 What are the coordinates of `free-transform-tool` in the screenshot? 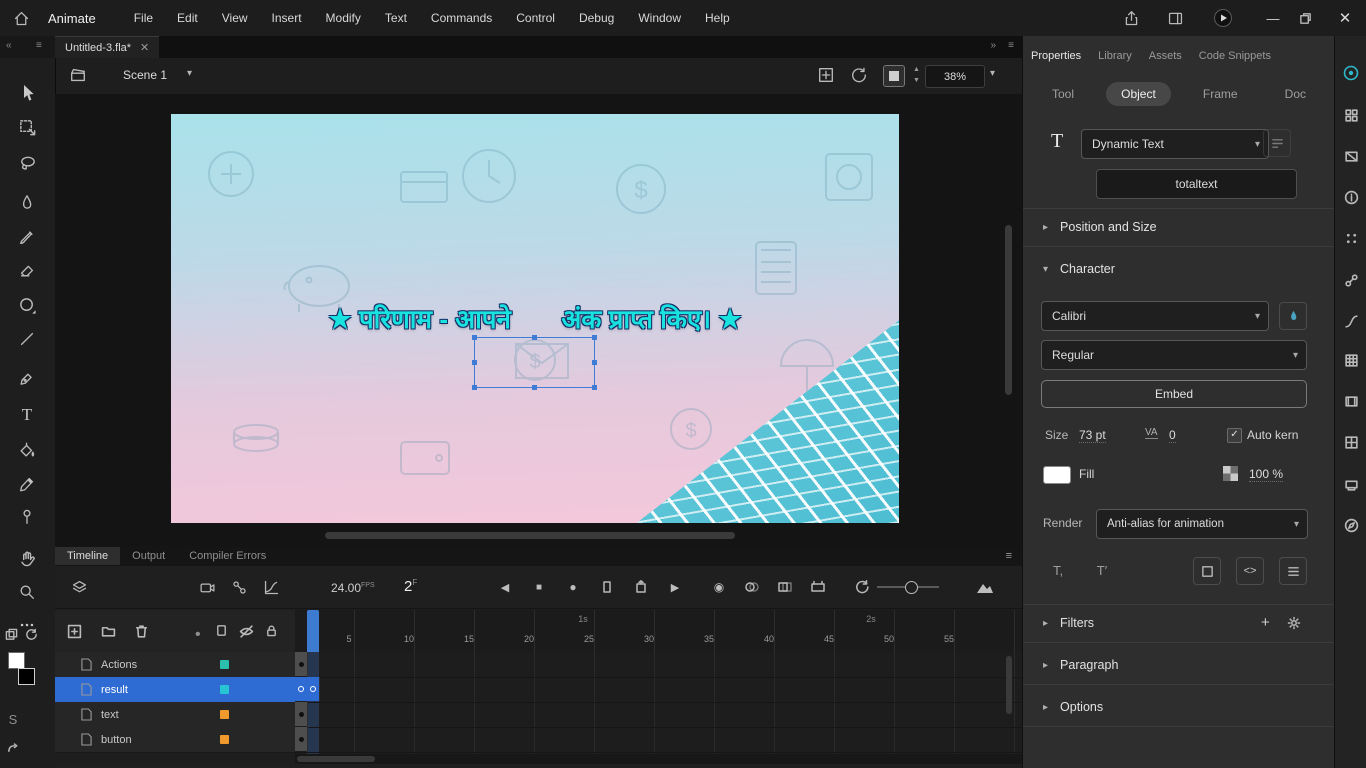 It's located at (27, 127).